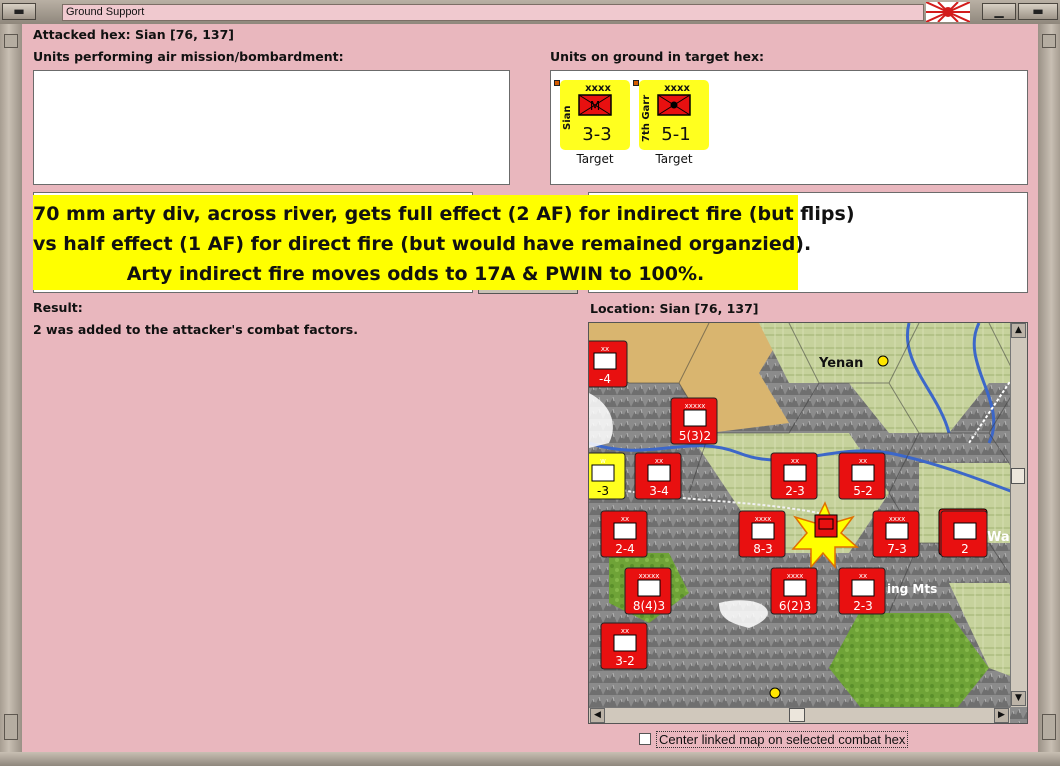 The image size is (1060, 766). Describe the element at coordinates (674, 105) in the screenshot. I see `garrison-symbol-icon` at that location.